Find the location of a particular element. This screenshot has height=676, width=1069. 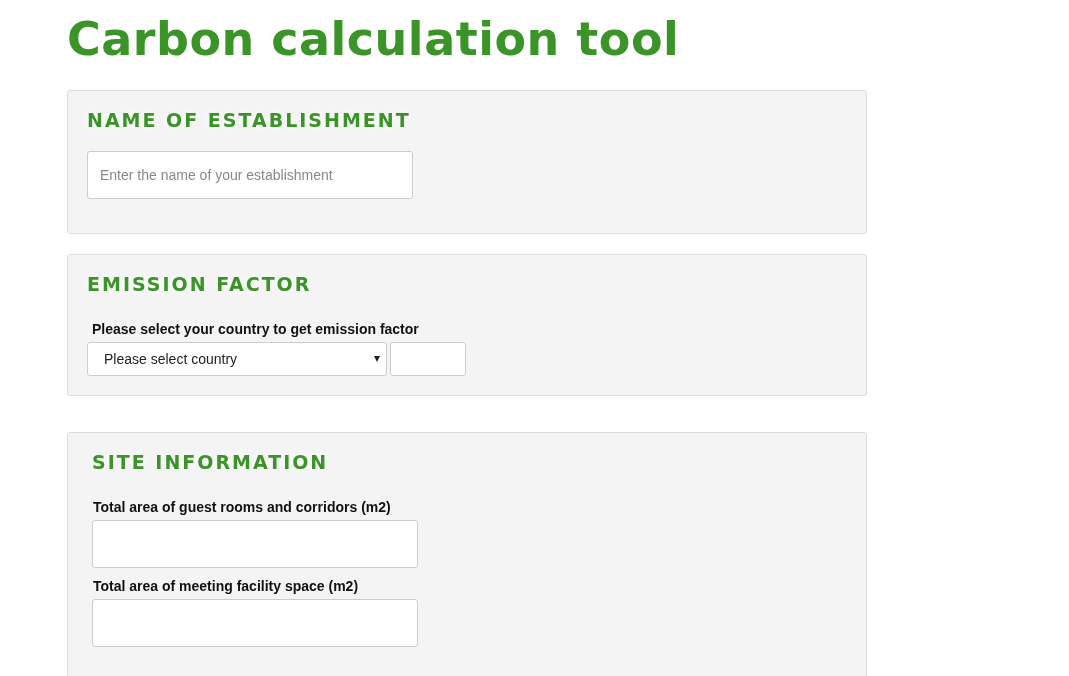

section-heading: EMISSION FACTOR is located at coordinates (200, 284).